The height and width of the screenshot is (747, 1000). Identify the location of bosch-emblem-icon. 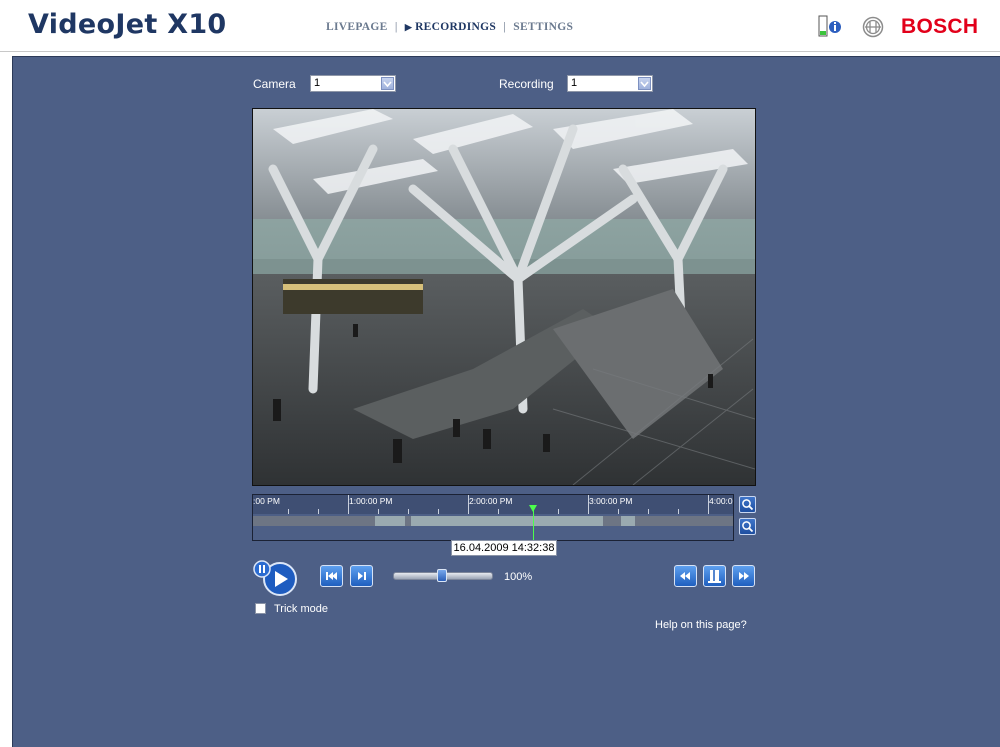
(873, 27).